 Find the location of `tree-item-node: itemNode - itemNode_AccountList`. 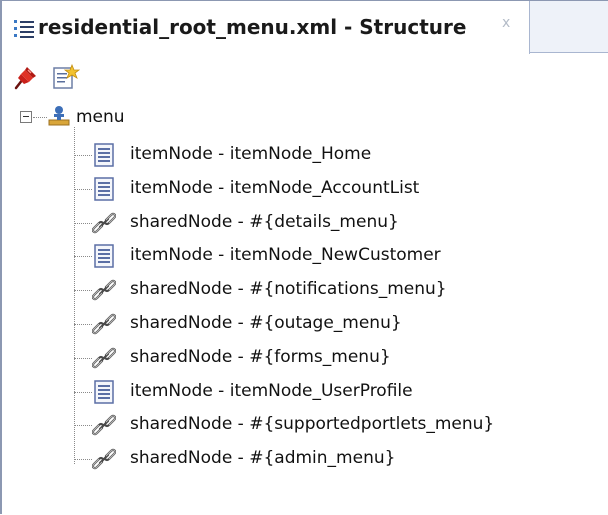

tree-item-node: itemNode - itemNode_AccountList is located at coordinates (324, 189).